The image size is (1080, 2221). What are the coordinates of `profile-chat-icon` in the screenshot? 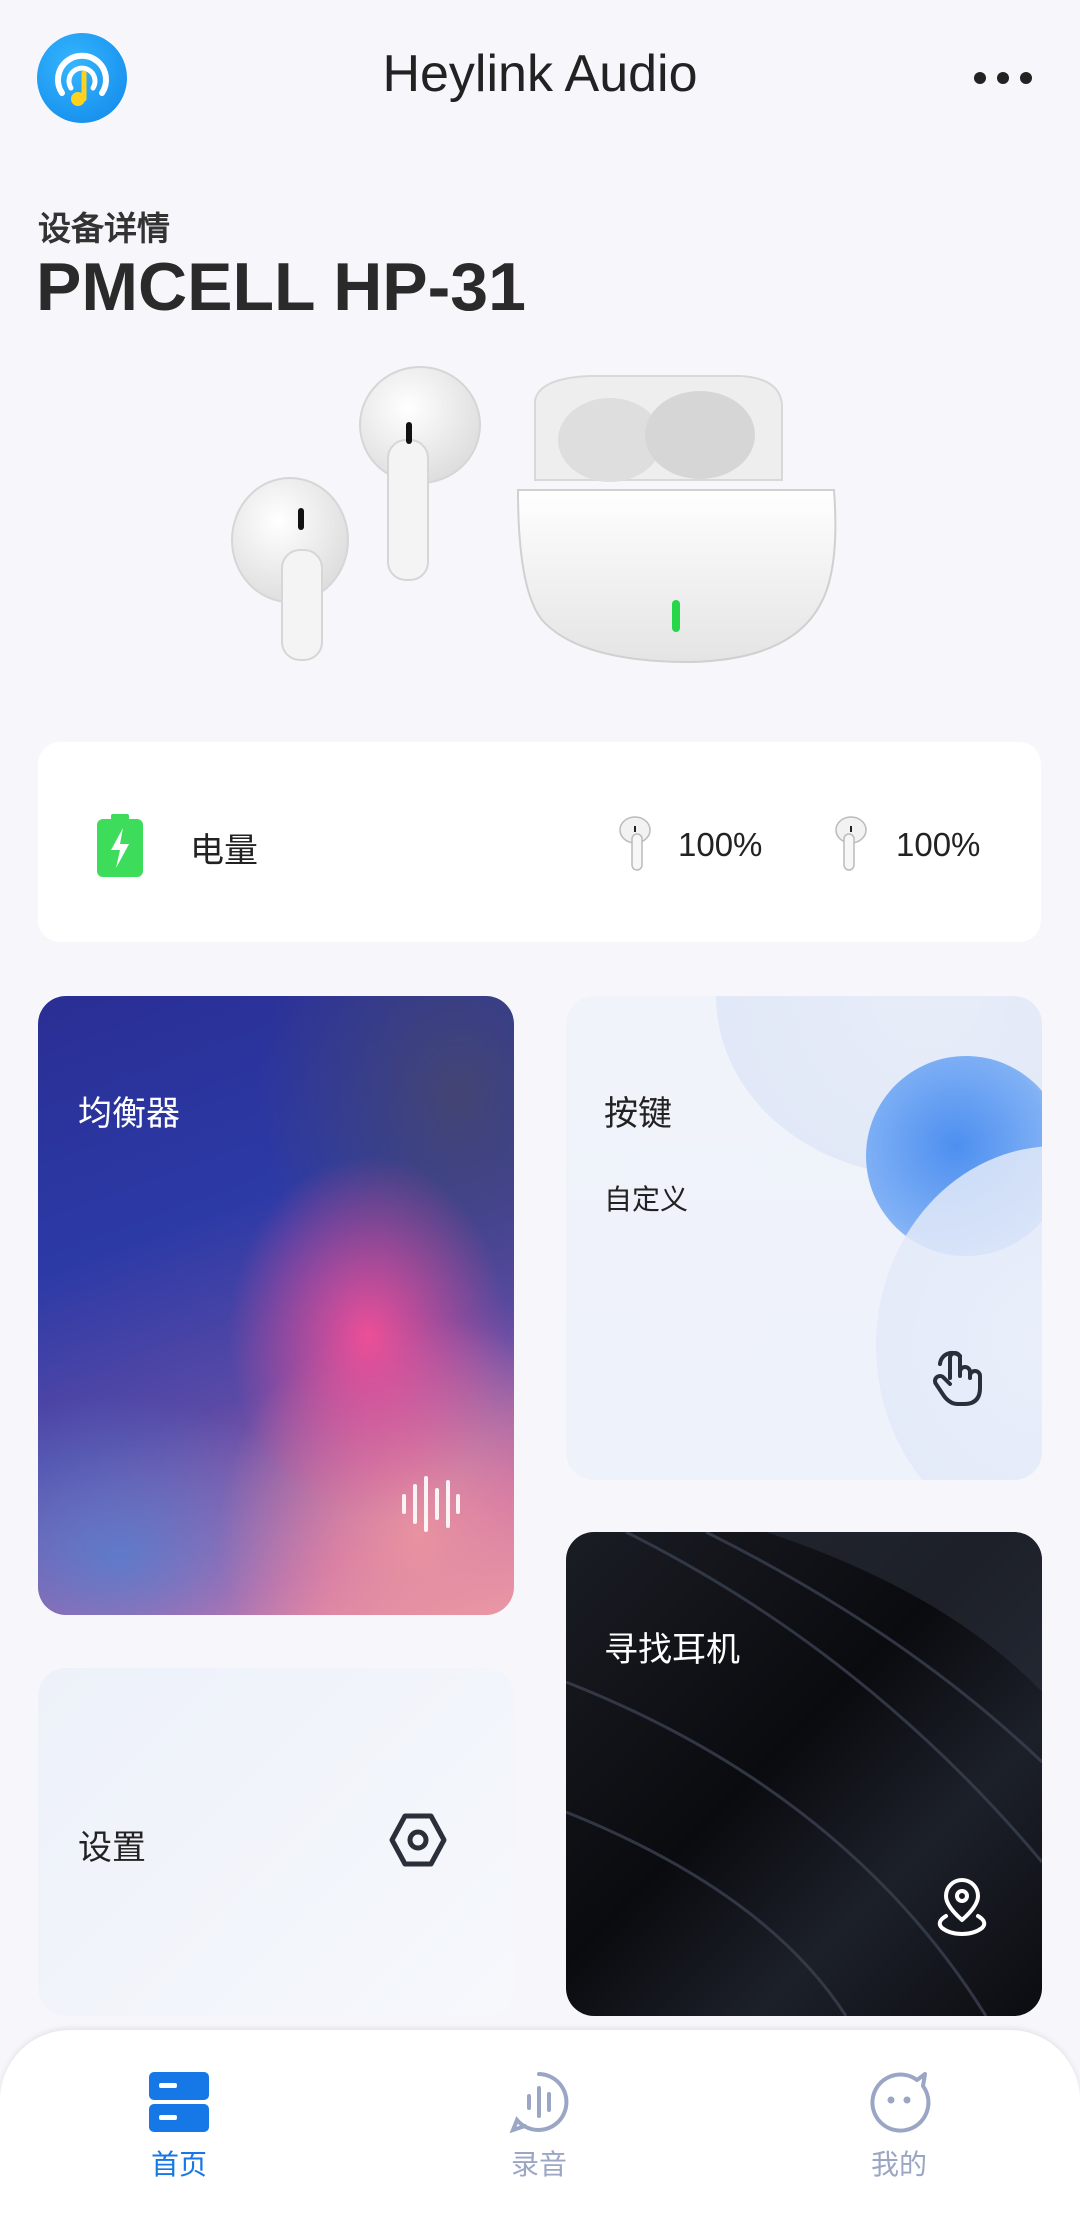 It's located at (899, 2102).